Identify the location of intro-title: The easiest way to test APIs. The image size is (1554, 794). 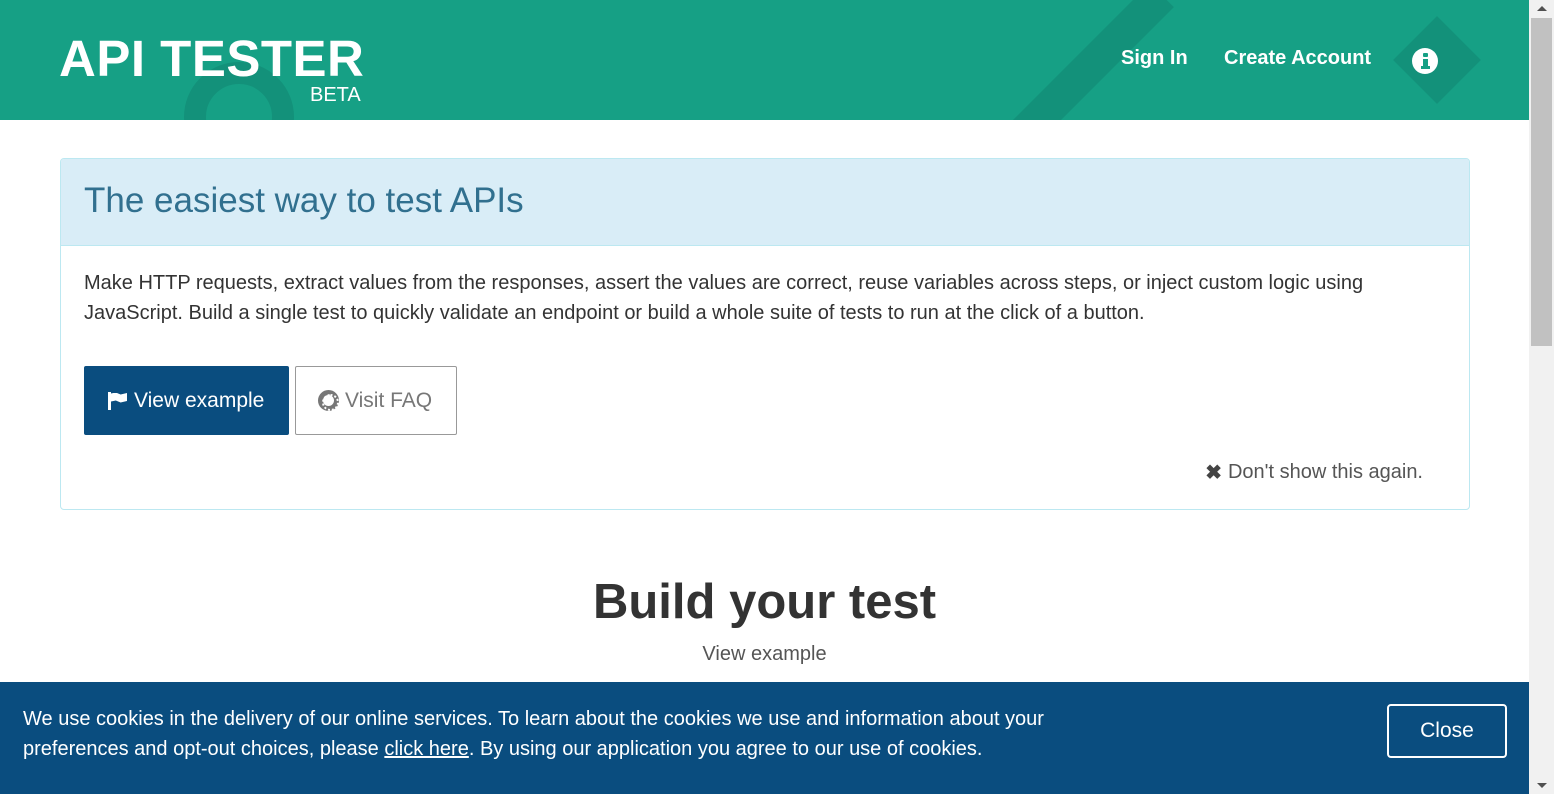
(304, 200).